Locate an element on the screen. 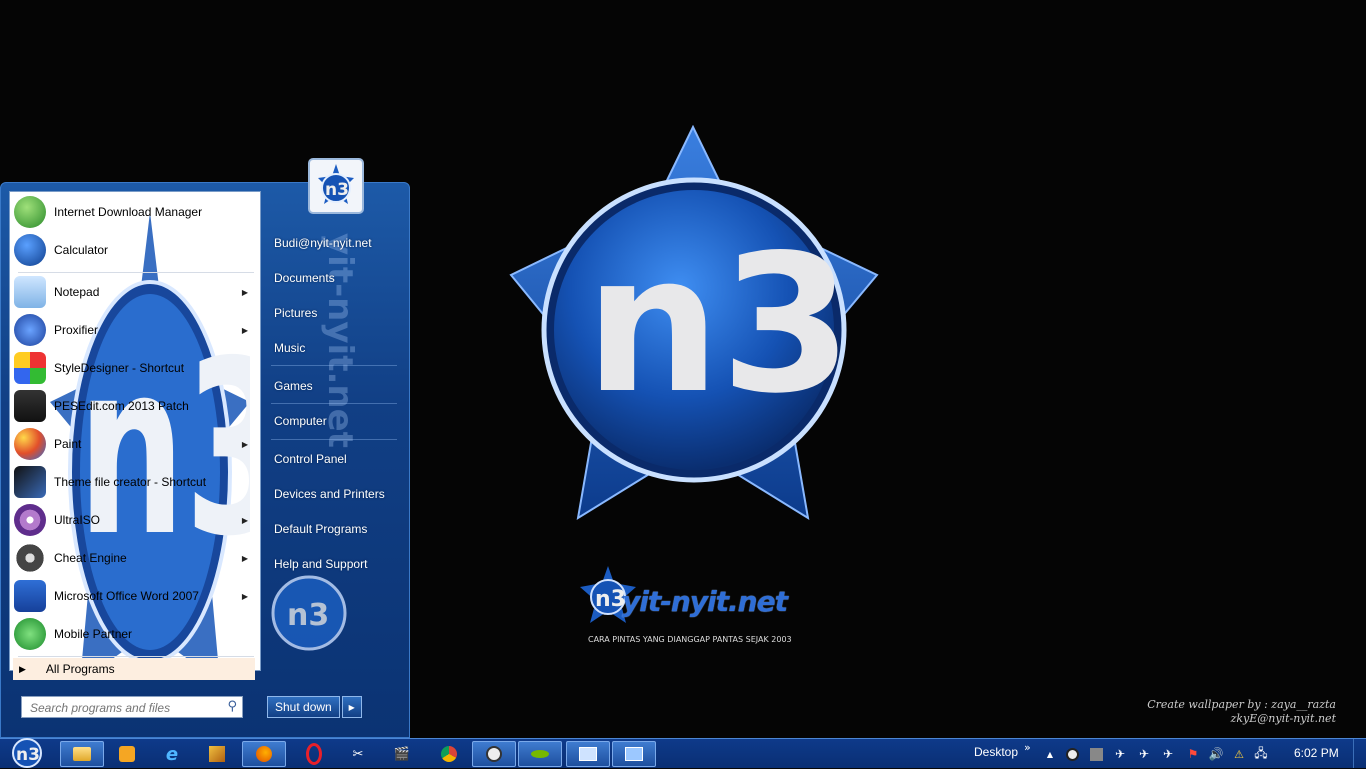 Image resolution: width=1366 pixels, height=769 pixels. logo-n3-text: n3 is located at coordinates (718, 324).